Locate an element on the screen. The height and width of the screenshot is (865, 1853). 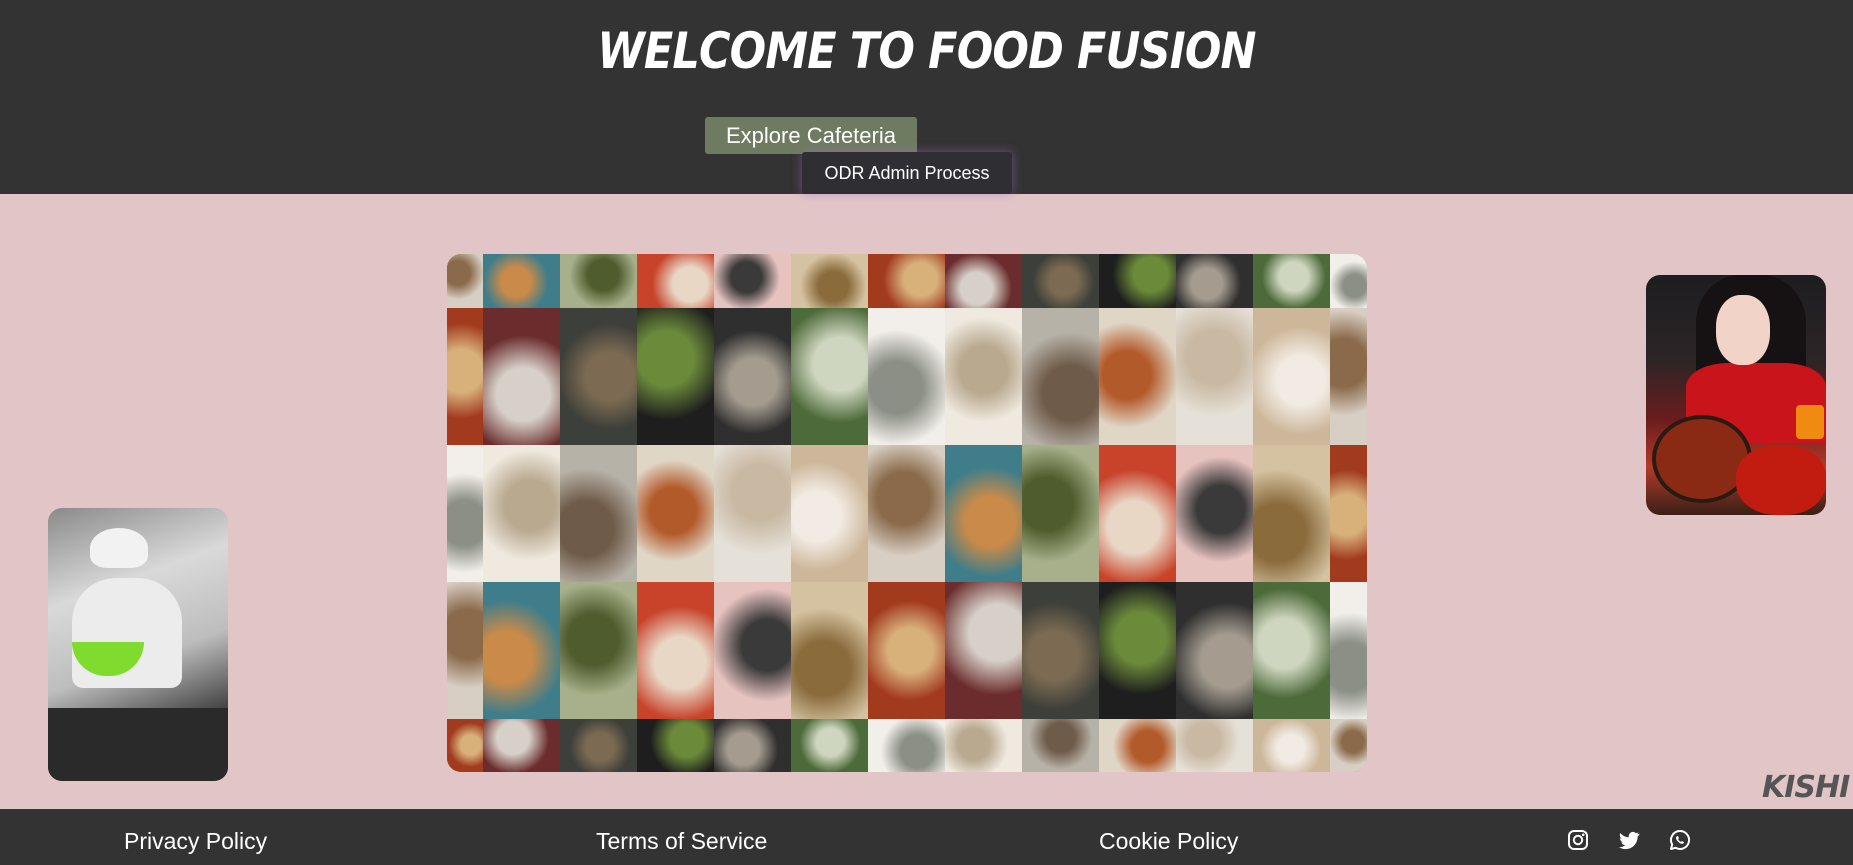
kitchen-floor is located at coordinates (138, 744).